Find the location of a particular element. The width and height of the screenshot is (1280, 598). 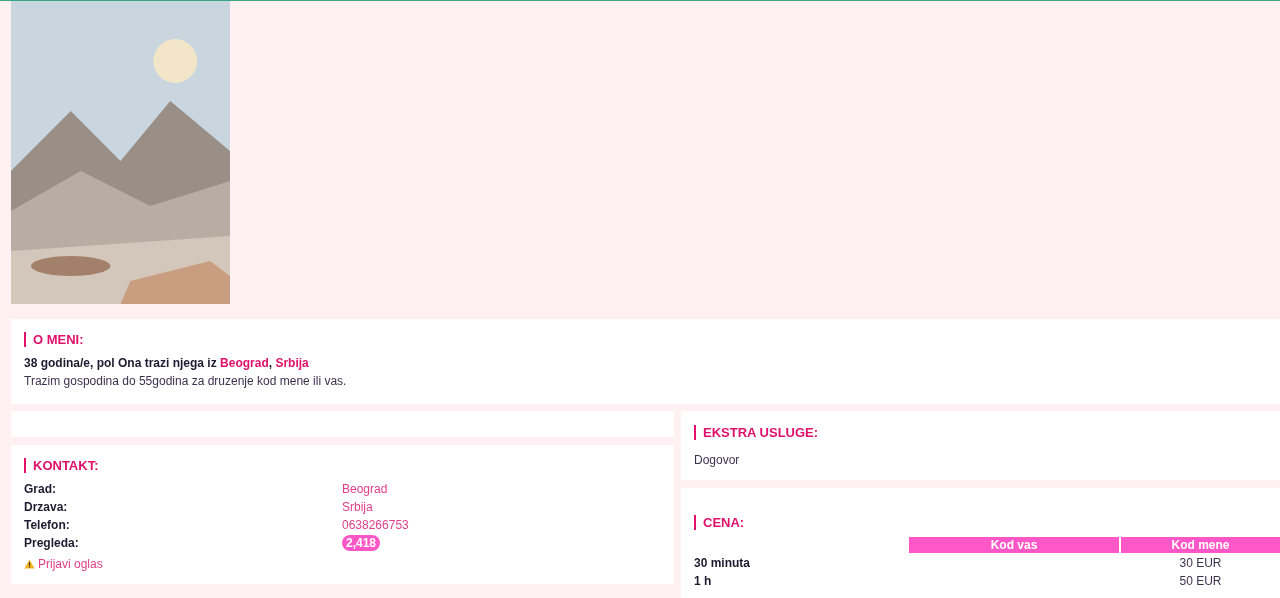

duration-cell-text: 30 minuta is located at coordinates (722, 563).